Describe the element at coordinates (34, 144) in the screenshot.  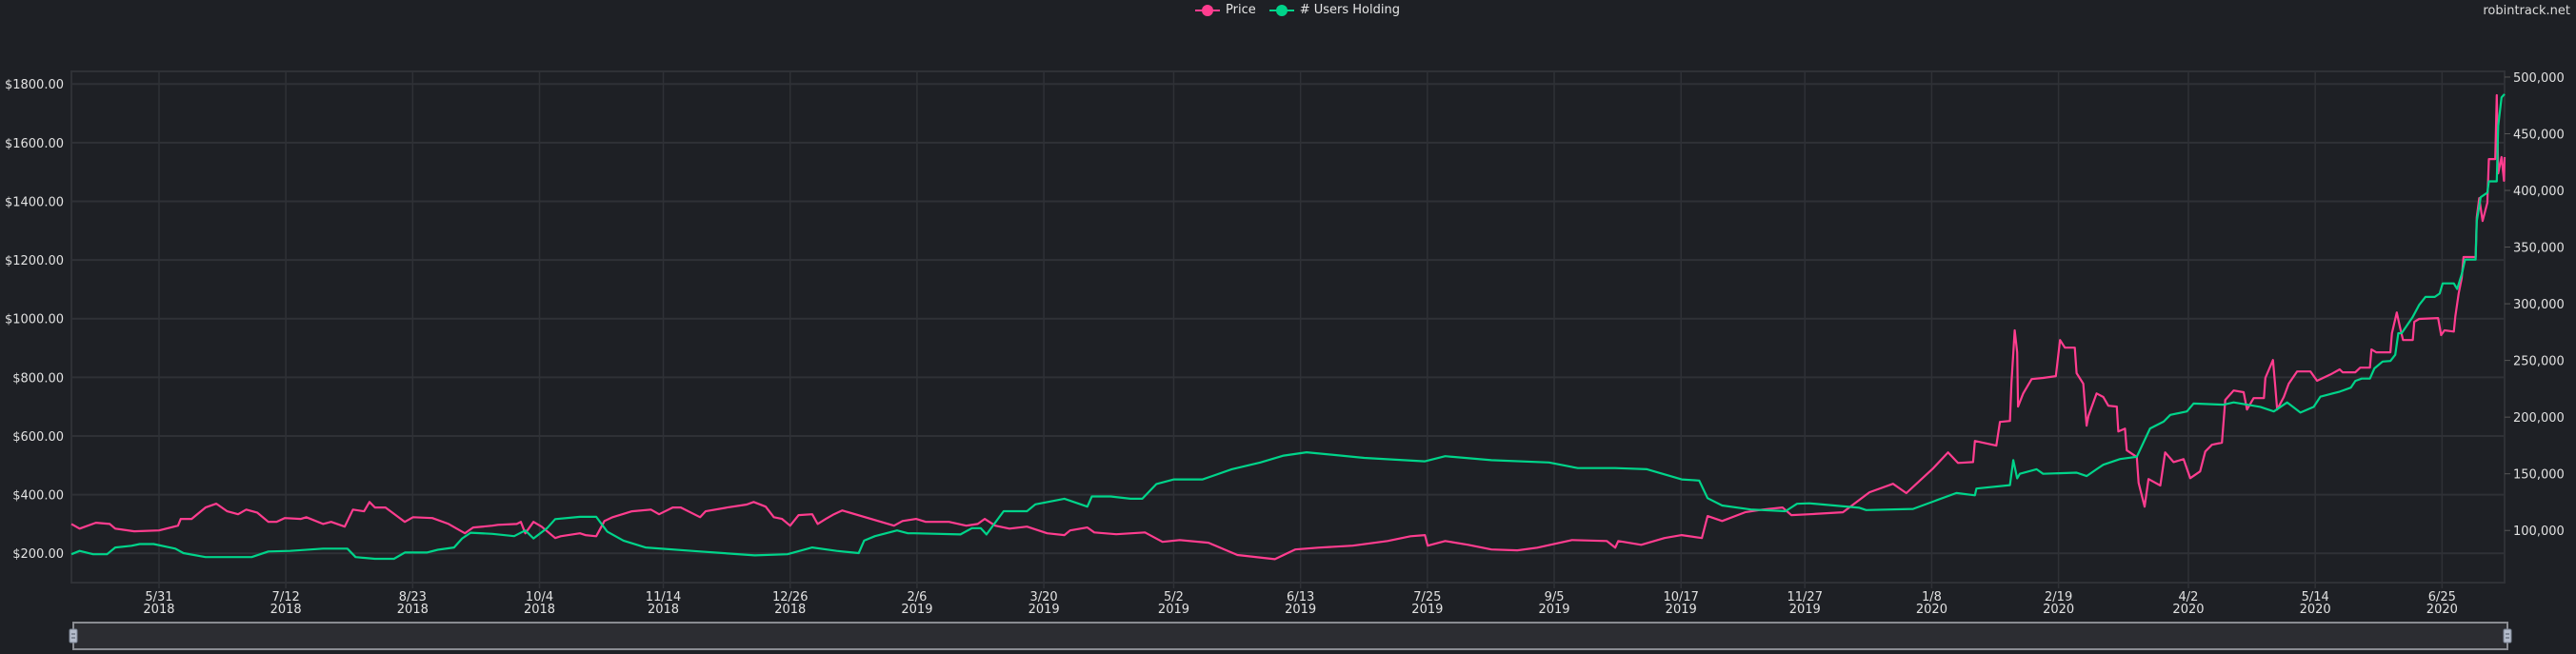
I see `left-tick-label: $1600.00` at that location.